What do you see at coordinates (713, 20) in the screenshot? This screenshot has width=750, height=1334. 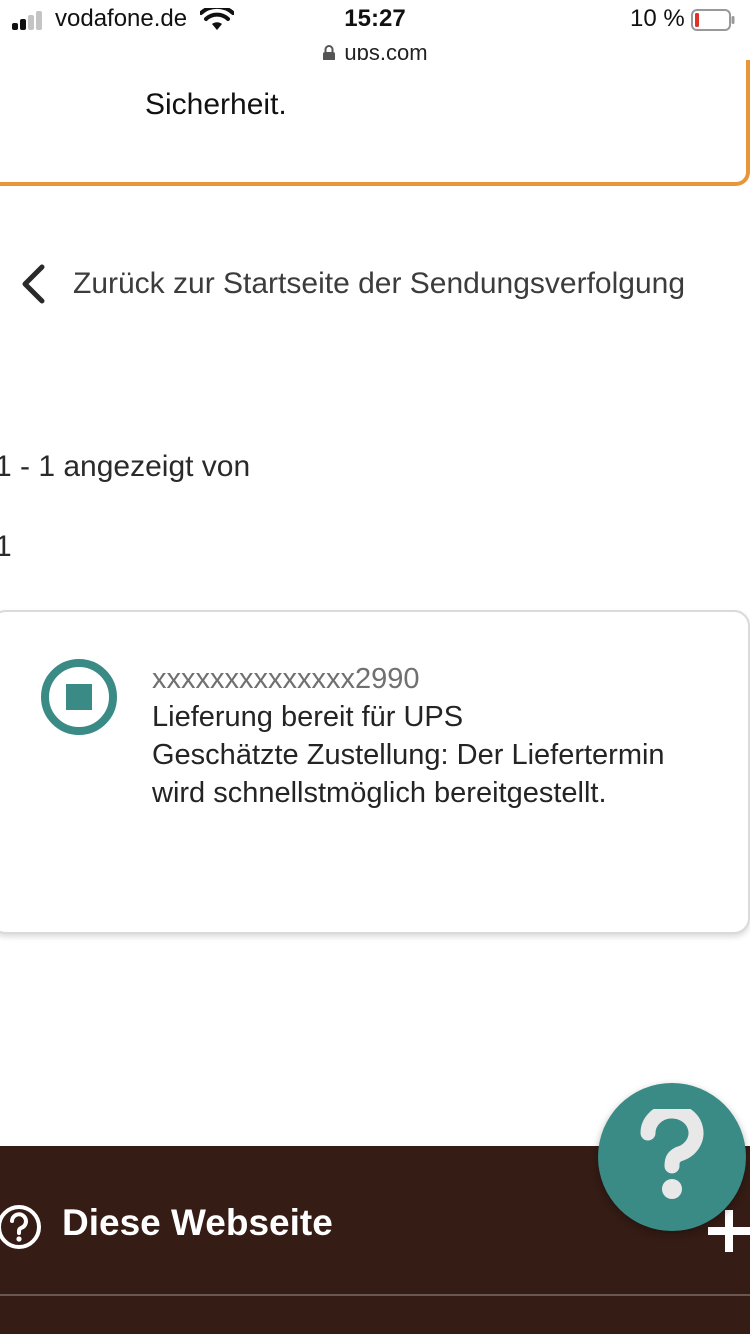 I see `battery-icon` at bounding box center [713, 20].